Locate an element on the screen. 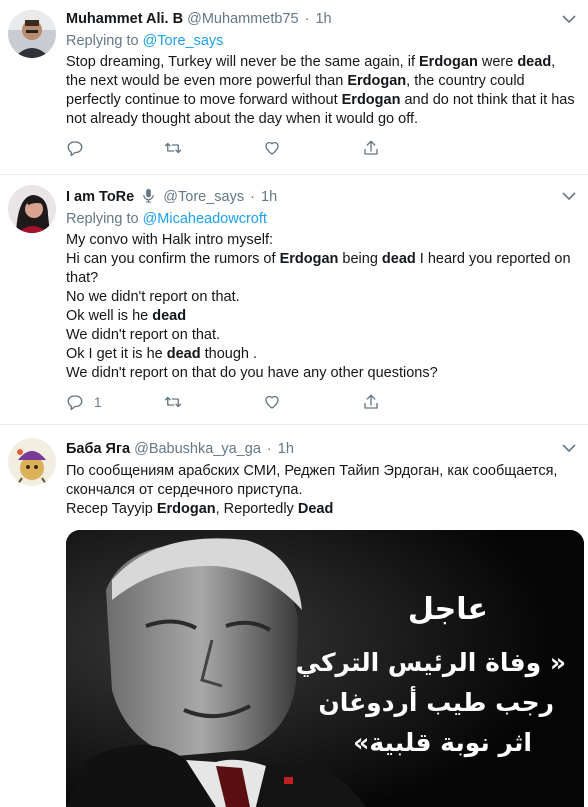  media-text-line: رجب طيب أردوغان is located at coordinates (436, 702).